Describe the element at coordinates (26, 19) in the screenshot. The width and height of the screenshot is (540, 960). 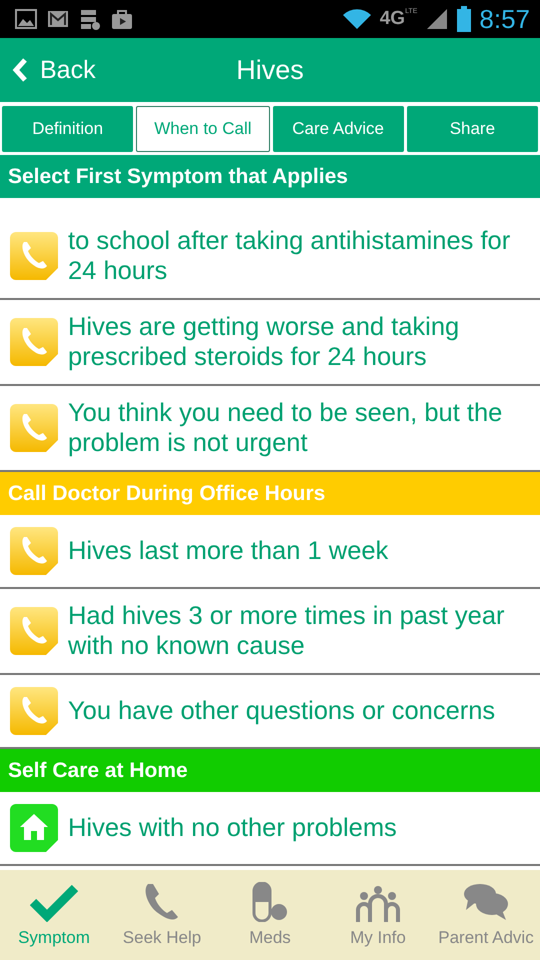
I see `picture-icon` at that location.